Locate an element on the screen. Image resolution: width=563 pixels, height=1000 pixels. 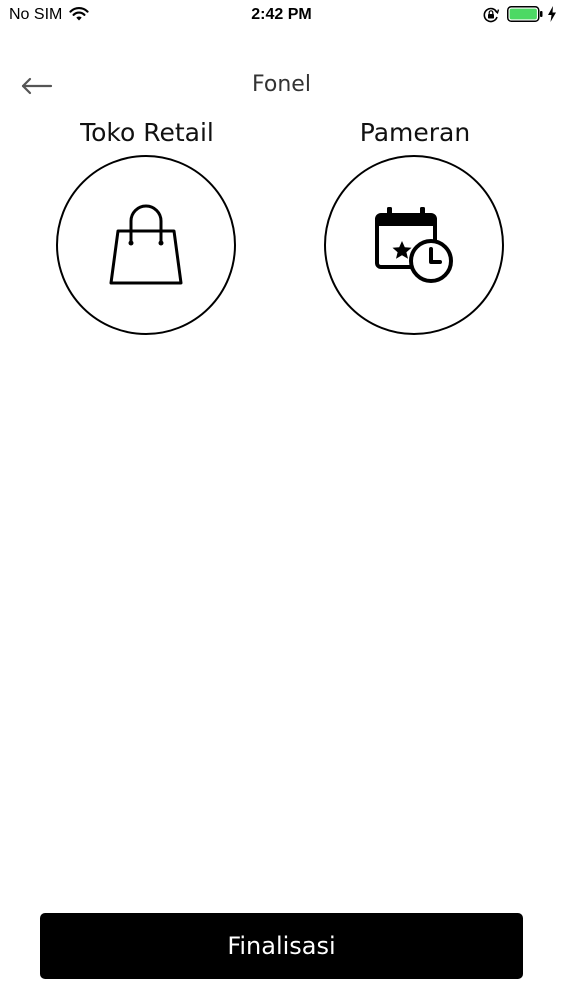
option-toko-retail: Toko Retail is located at coordinates (147, 231).